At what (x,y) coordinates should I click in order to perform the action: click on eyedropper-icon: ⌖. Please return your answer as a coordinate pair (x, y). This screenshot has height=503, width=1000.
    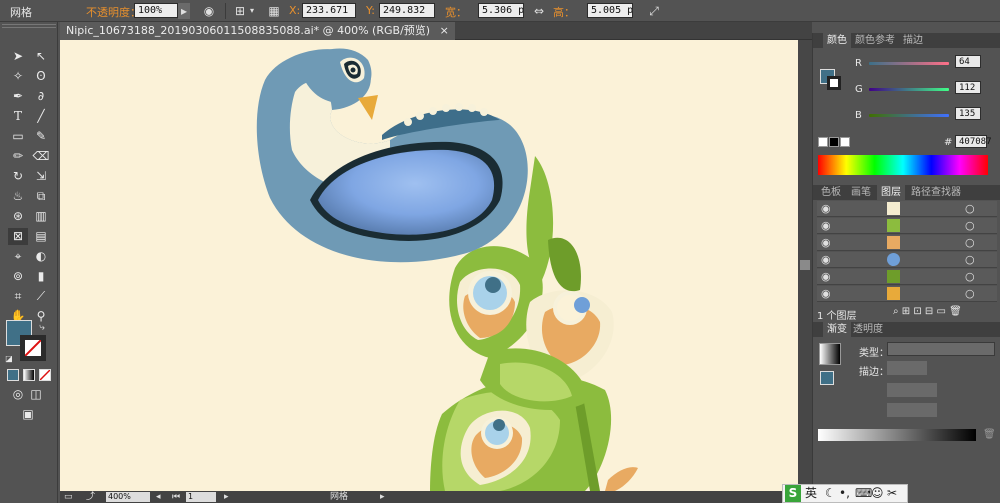
    Looking at the image, I should click on (18, 256).